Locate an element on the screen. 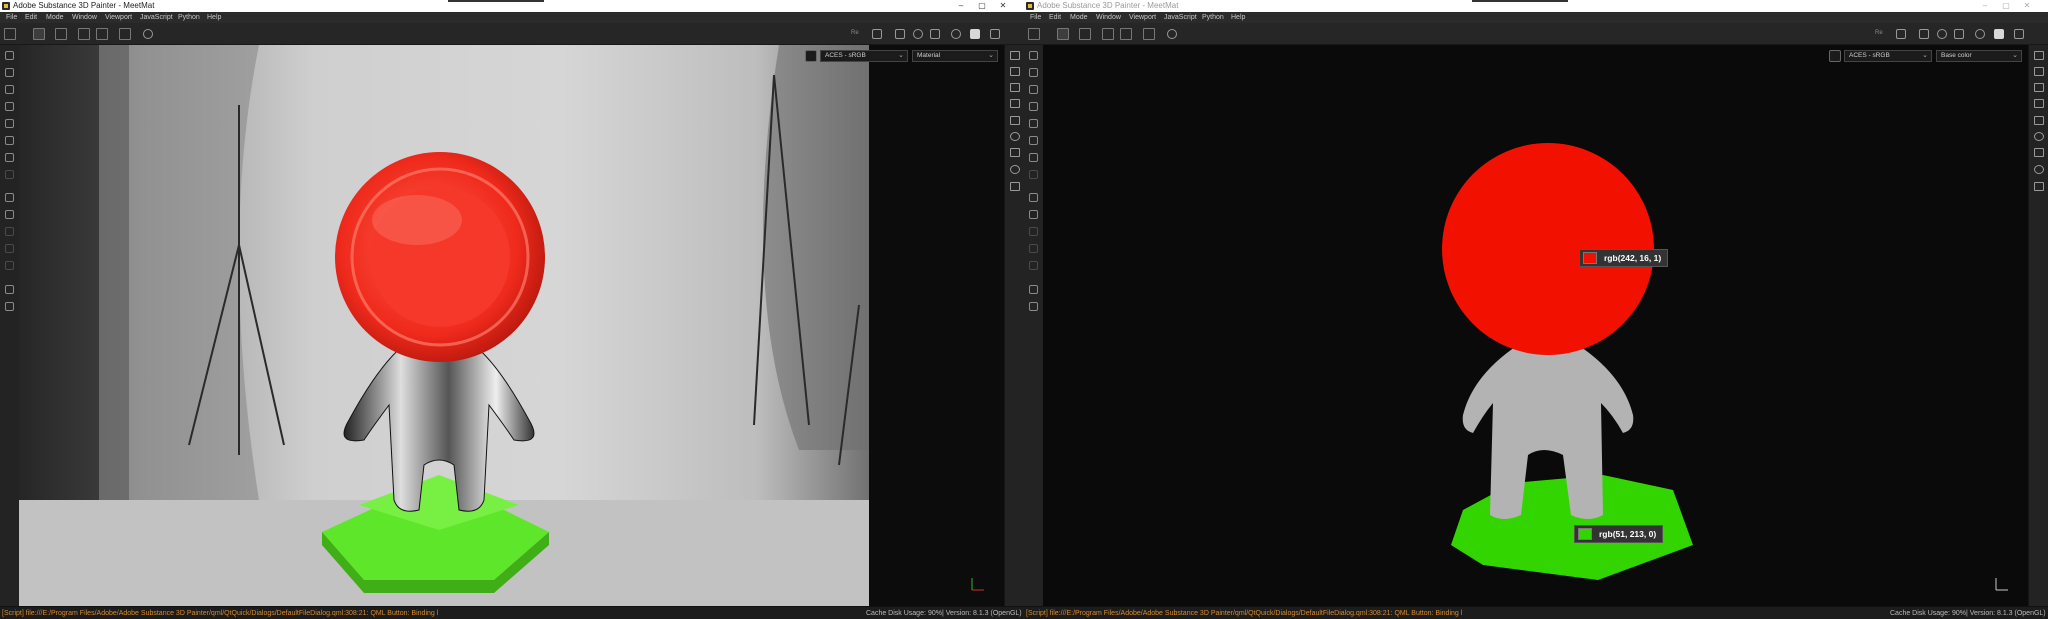 Image resolution: width=2048 pixels, height=619 pixels. lasso-icon is located at coordinates (9, 214).